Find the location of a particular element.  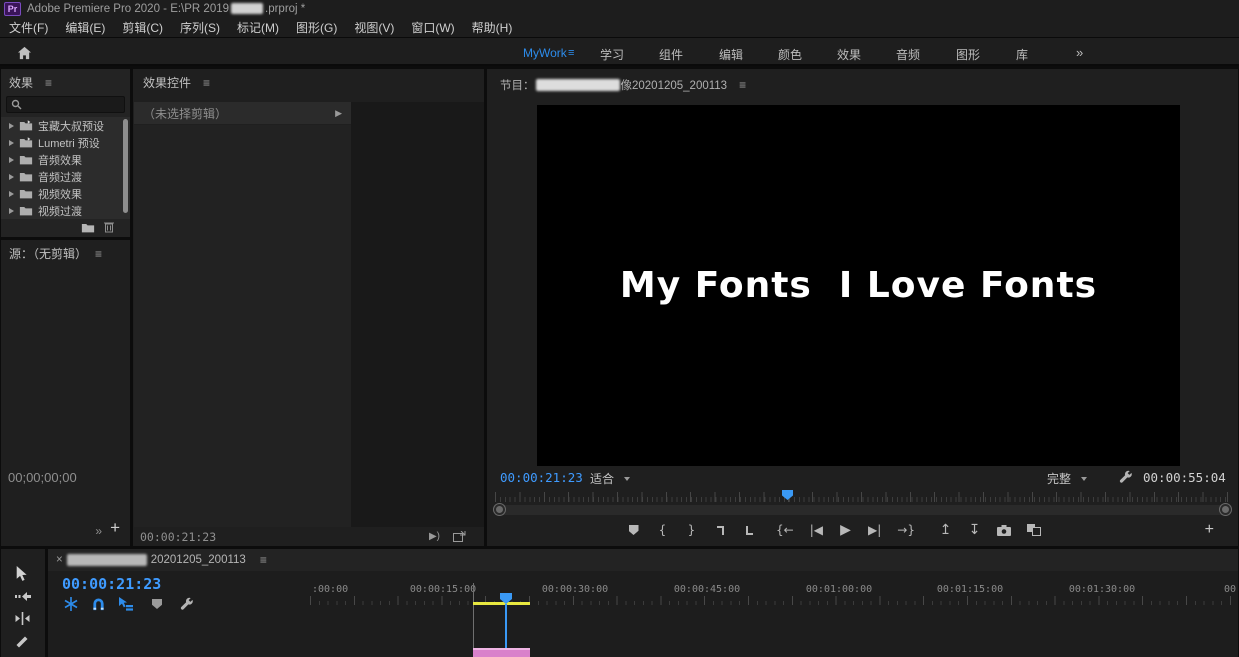

censored-region is located at coordinates (577, 85).